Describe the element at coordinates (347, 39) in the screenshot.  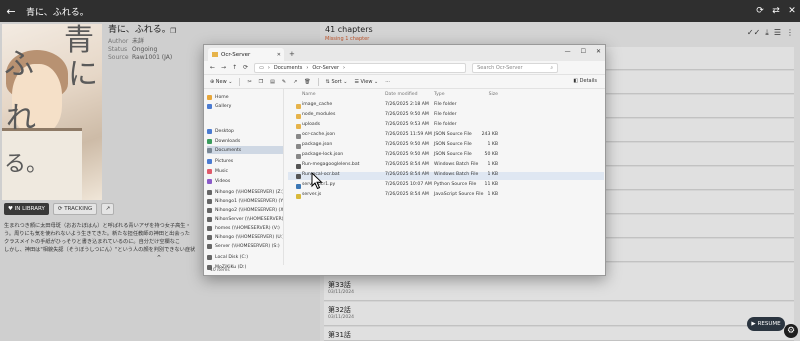
I see `missing-chapters: Missing 1 chapter` at that location.